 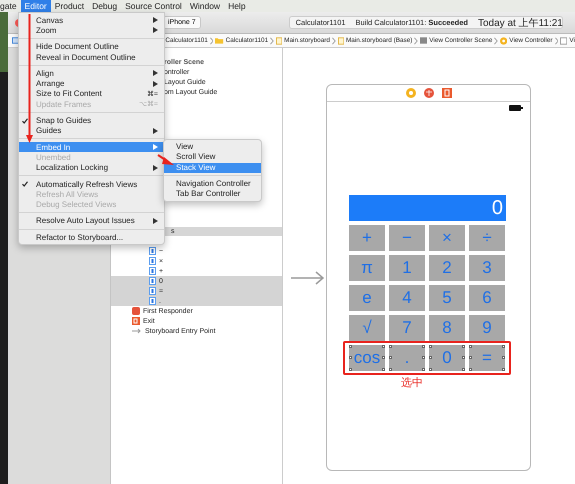 What do you see at coordinates (91, 221) in the screenshot?
I see `menu-item: Resolve Auto Layout Issues` at bounding box center [91, 221].